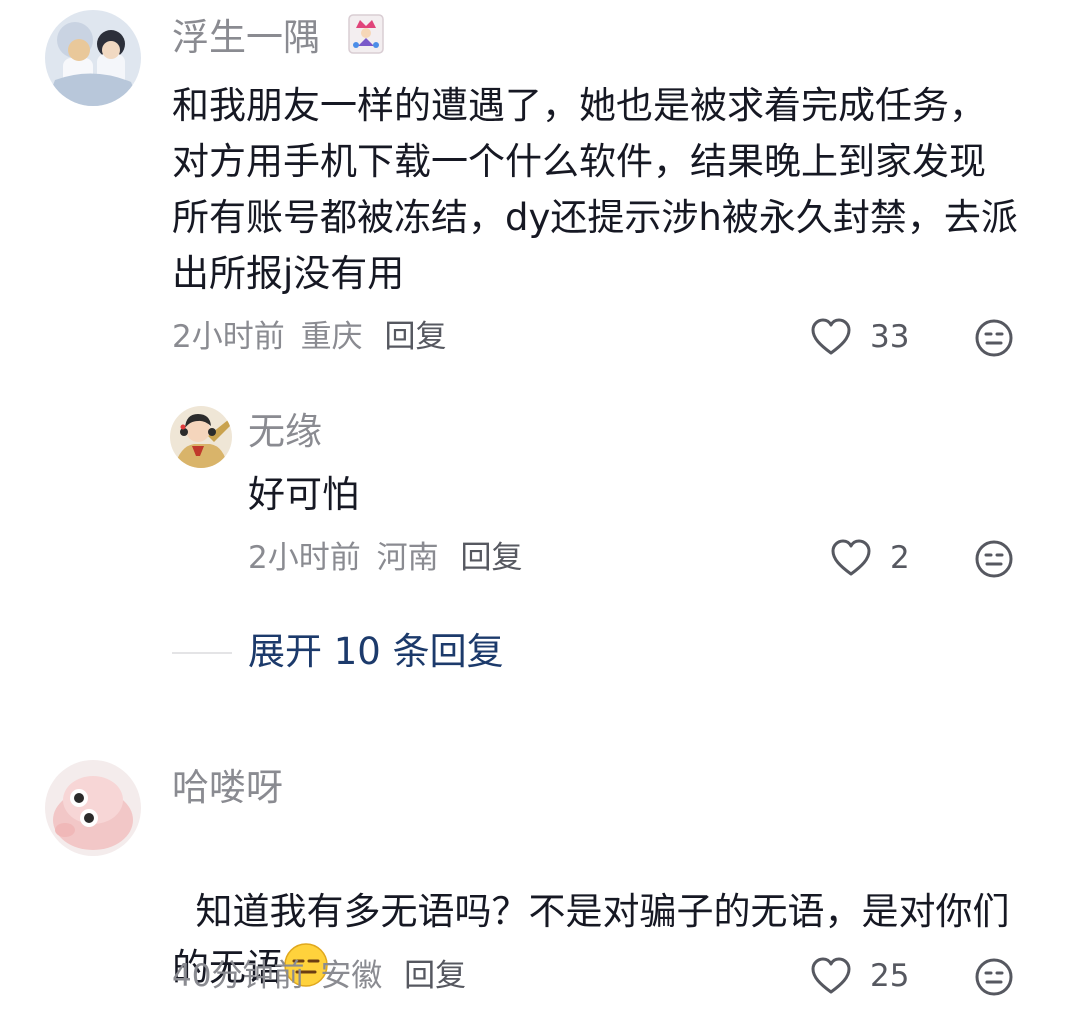 This screenshot has height=1015, width=1080. What do you see at coordinates (227, 788) in the screenshot?
I see `comment-username: 哈喽呀` at bounding box center [227, 788].